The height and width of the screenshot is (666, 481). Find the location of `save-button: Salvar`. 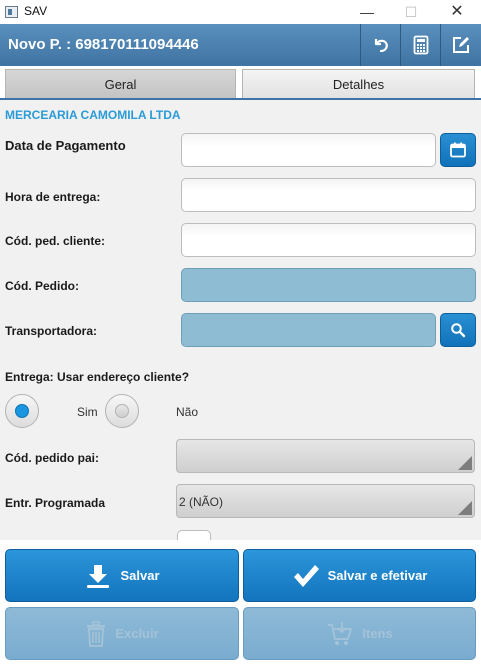

save-button: Salvar is located at coordinates (122, 575).